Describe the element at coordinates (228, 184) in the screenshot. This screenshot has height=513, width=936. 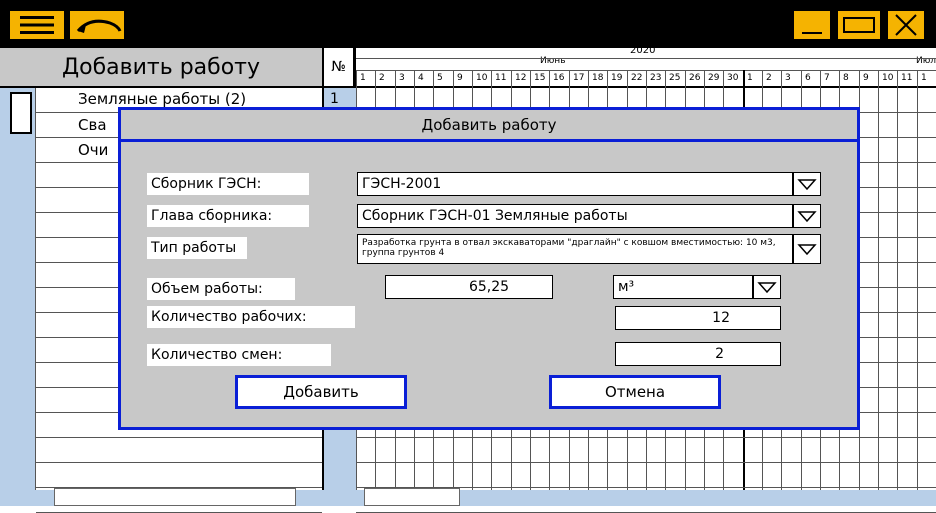
I see `collection-label: Сборник ГЭСН:` at that location.